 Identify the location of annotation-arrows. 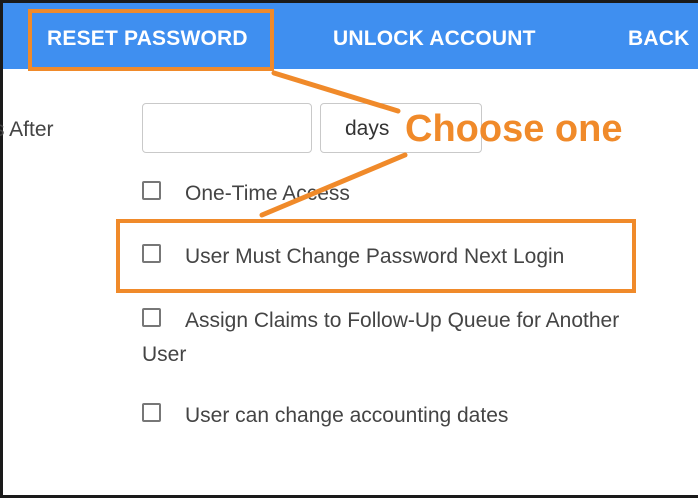
(333, 144).